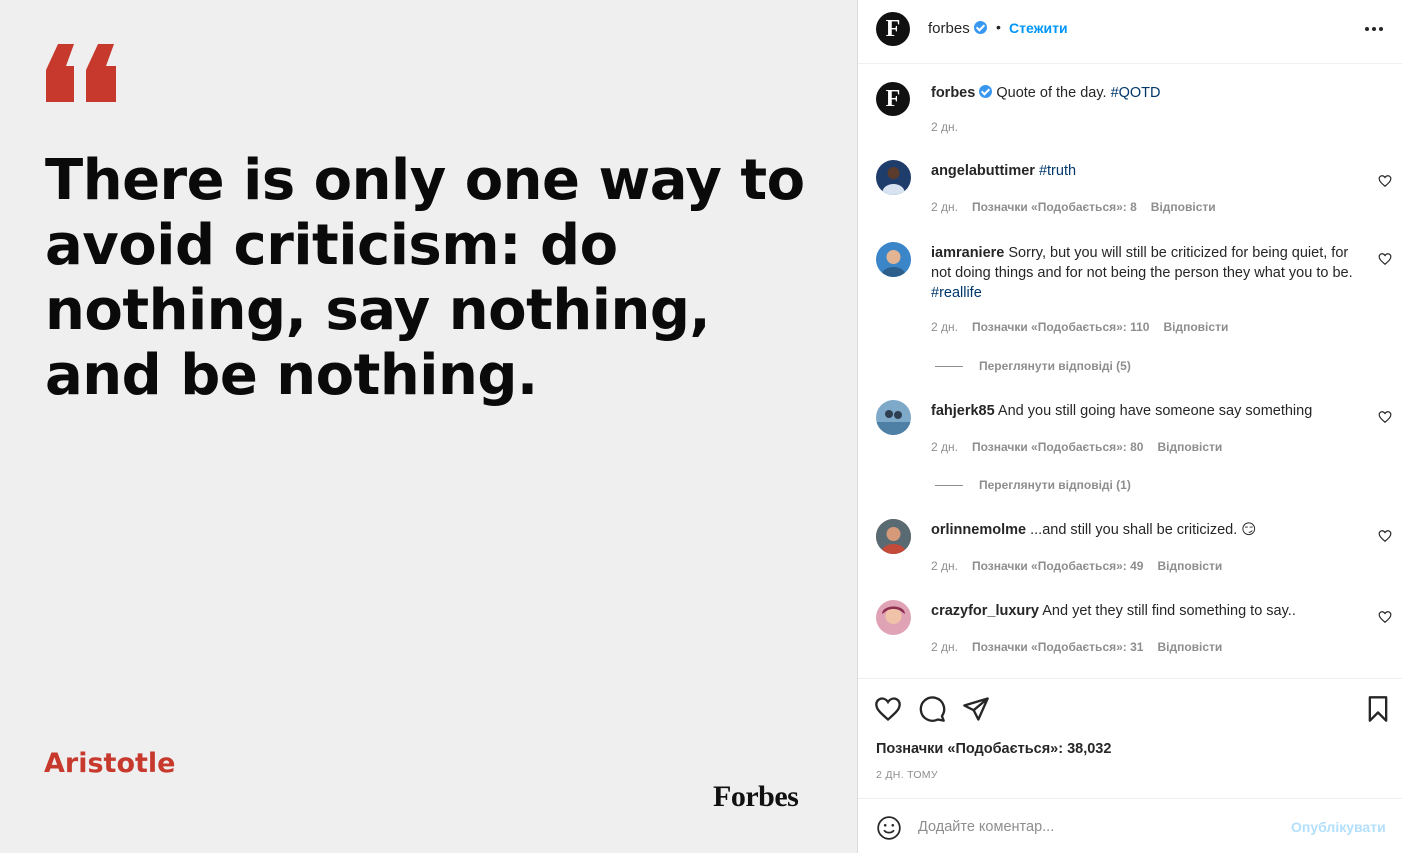 The image size is (1402, 853). What do you see at coordinates (949, 28) in the screenshot?
I see `username-link: forbes` at bounding box center [949, 28].